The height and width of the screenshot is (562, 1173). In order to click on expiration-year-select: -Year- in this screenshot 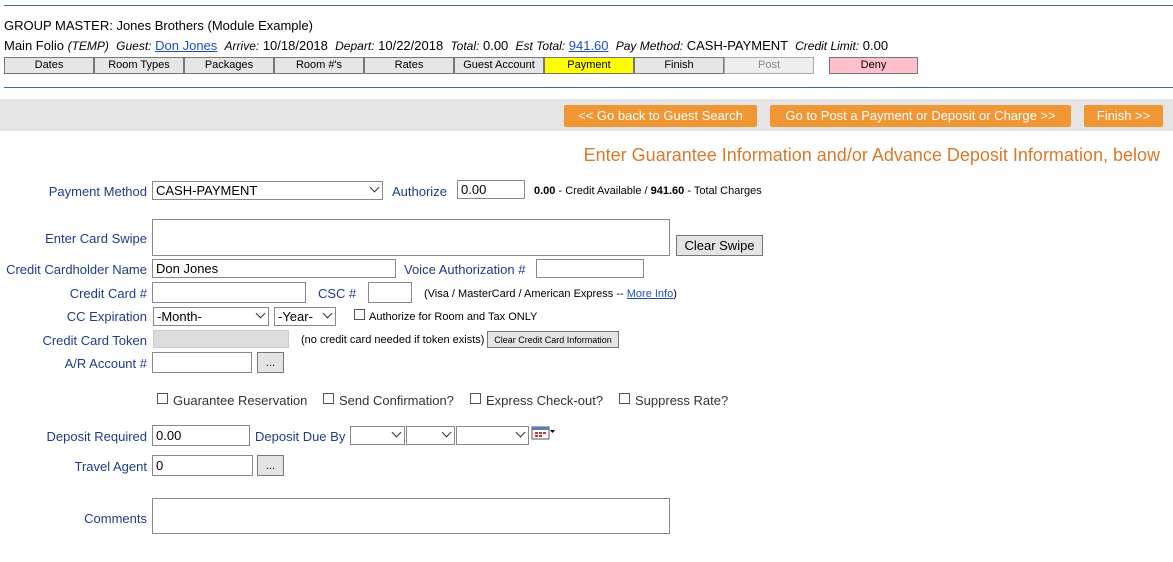, I will do `click(305, 316)`.